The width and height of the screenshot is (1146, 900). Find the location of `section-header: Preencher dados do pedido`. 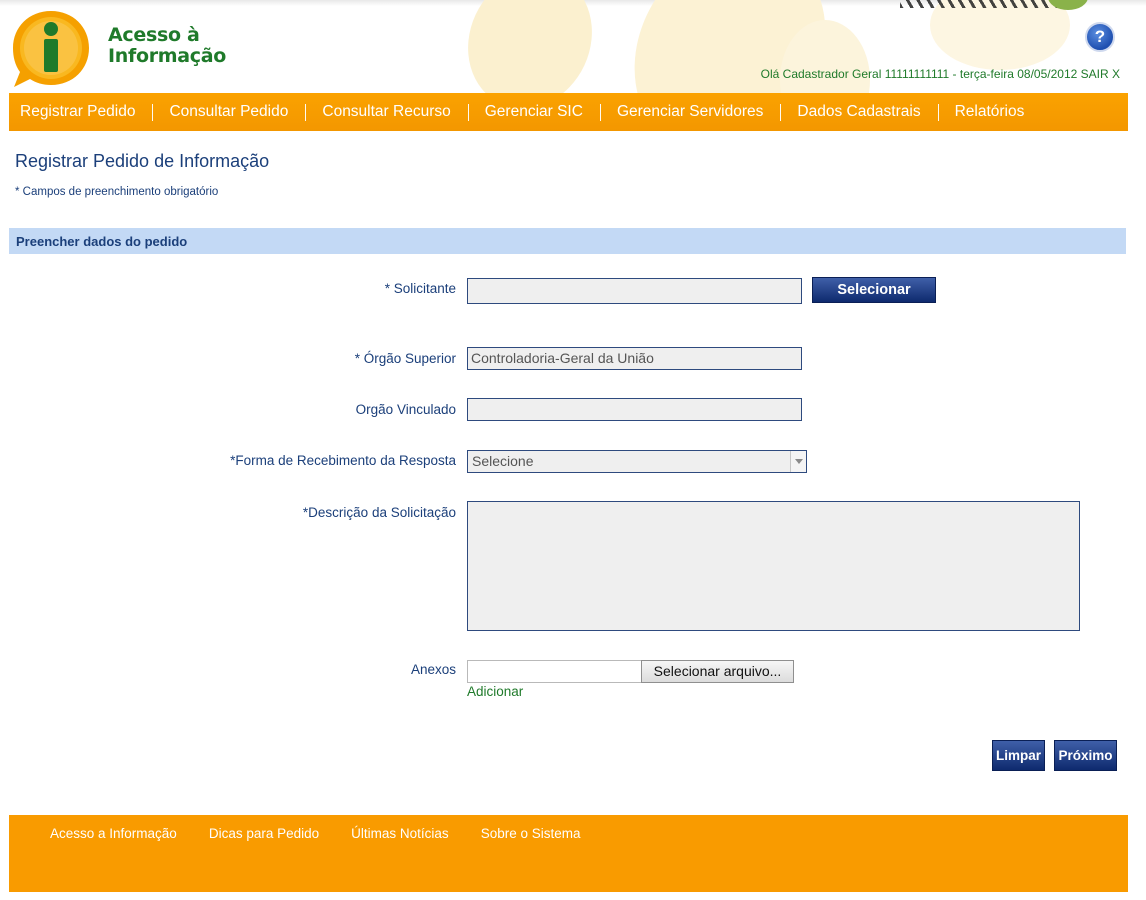

section-header: Preencher dados do pedido is located at coordinates (567, 241).